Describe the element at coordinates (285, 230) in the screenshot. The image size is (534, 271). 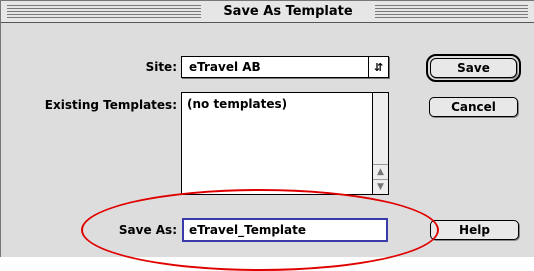
I see `save-as-input: eTravel_Template` at that location.